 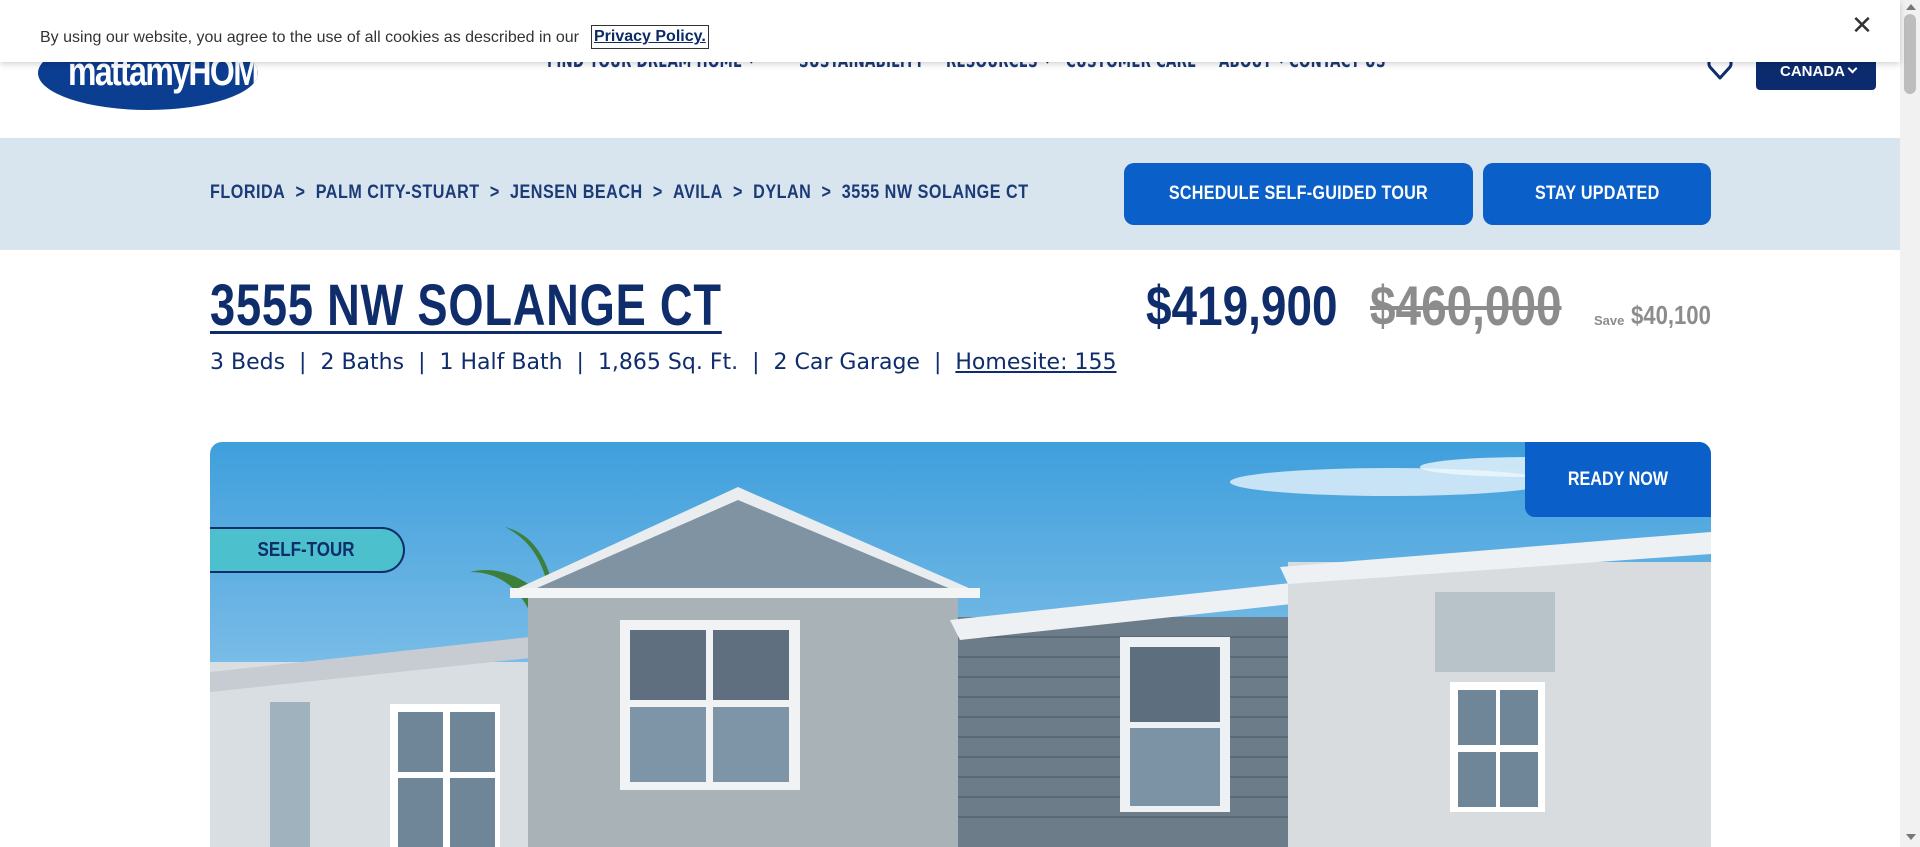 What do you see at coordinates (1035, 362) in the screenshot?
I see `homesite-link: Homesite: 155` at bounding box center [1035, 362].